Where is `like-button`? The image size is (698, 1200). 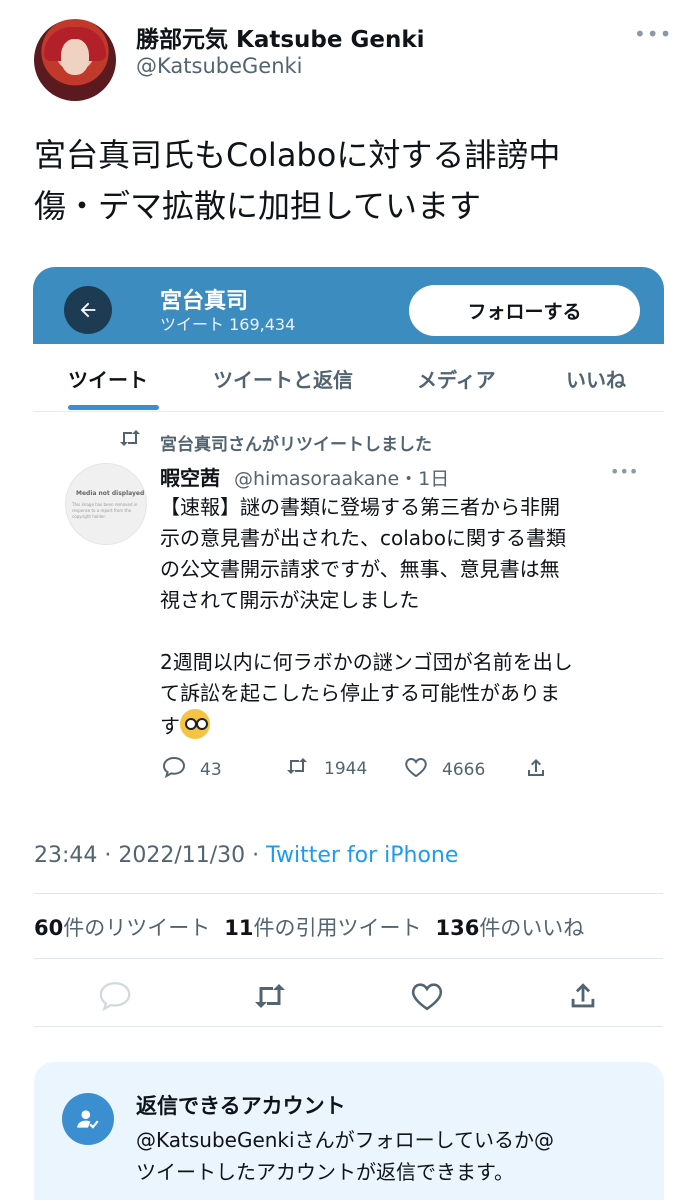 like-button is located at coordinates (427, 996).